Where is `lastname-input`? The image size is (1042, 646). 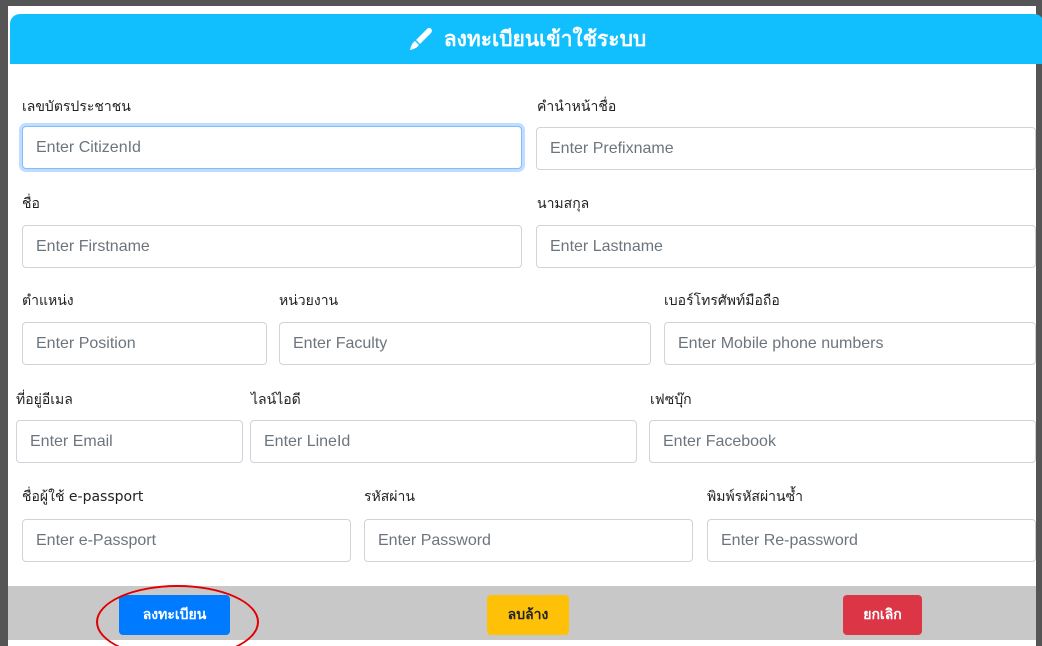
lastname-input is located at coordinates (786, 246).